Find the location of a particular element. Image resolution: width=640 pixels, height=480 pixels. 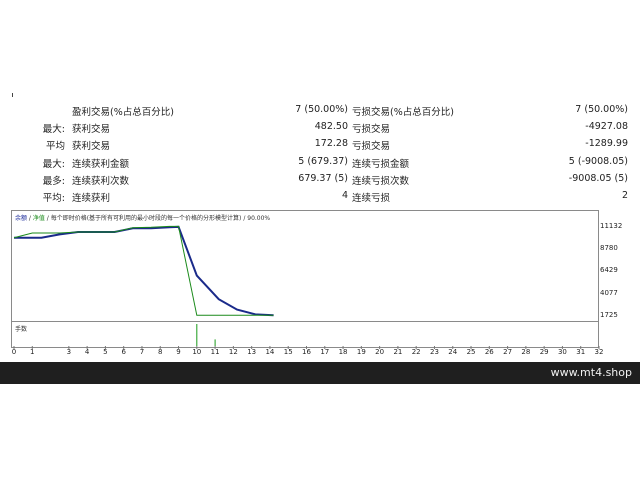

y-tick-label: 1725 is located at coordinates (609, 315).